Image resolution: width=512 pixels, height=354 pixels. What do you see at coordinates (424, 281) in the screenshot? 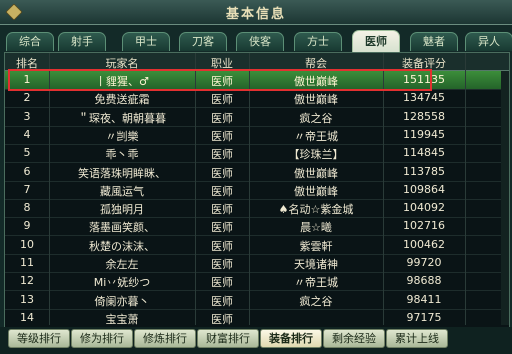
I see `row-score: 98688` at bounding box center [424, 281].